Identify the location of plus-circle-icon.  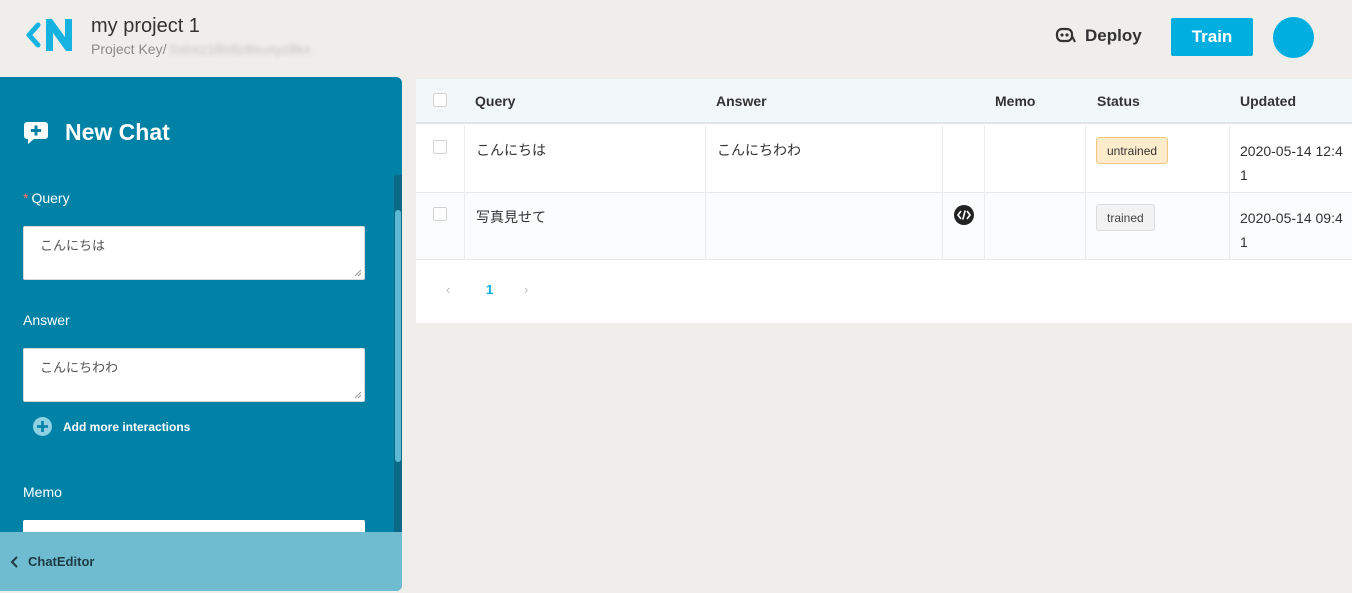
(42, 426).